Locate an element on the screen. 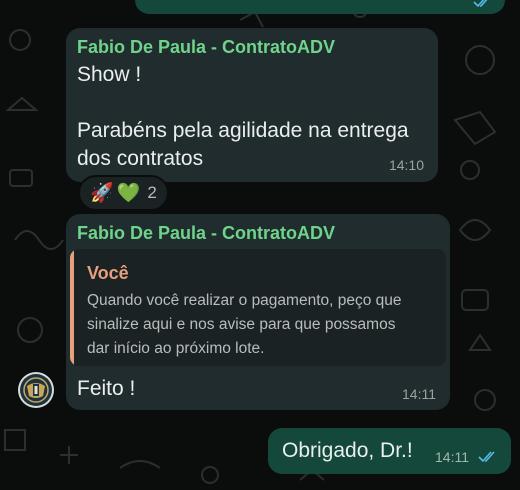  sender-avatar is located at coordinates (36, 390).